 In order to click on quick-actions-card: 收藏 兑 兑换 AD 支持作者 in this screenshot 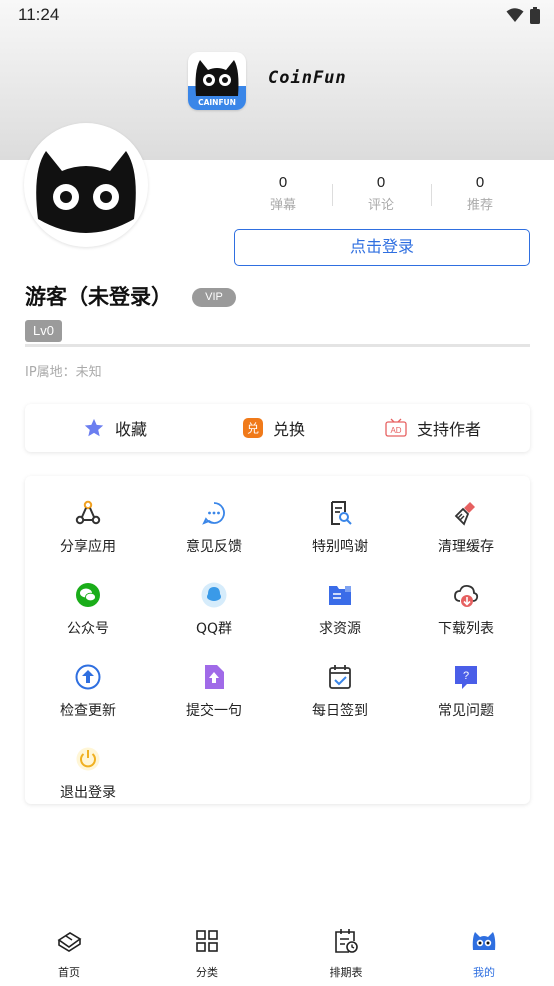, I will do `click(277, 428)`.